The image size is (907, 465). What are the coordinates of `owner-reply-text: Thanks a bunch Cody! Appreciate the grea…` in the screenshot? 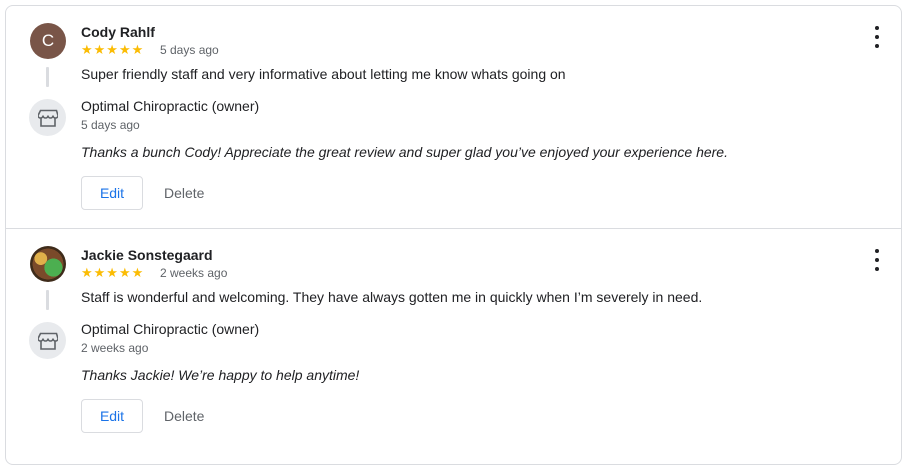 It's located at (404, 152).